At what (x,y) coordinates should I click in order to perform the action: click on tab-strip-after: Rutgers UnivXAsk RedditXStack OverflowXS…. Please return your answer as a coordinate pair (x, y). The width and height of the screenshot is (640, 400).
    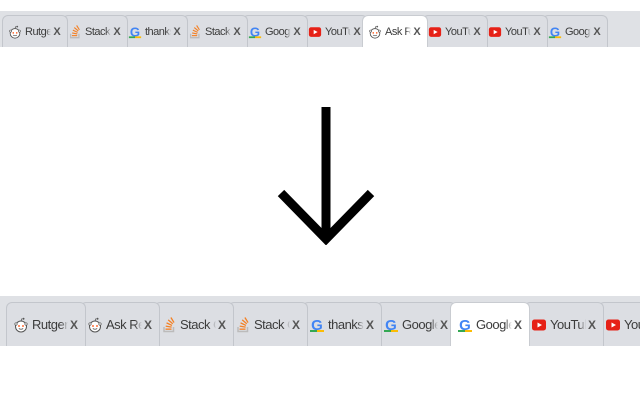
    Looking at the image, I should click on (320, 321).